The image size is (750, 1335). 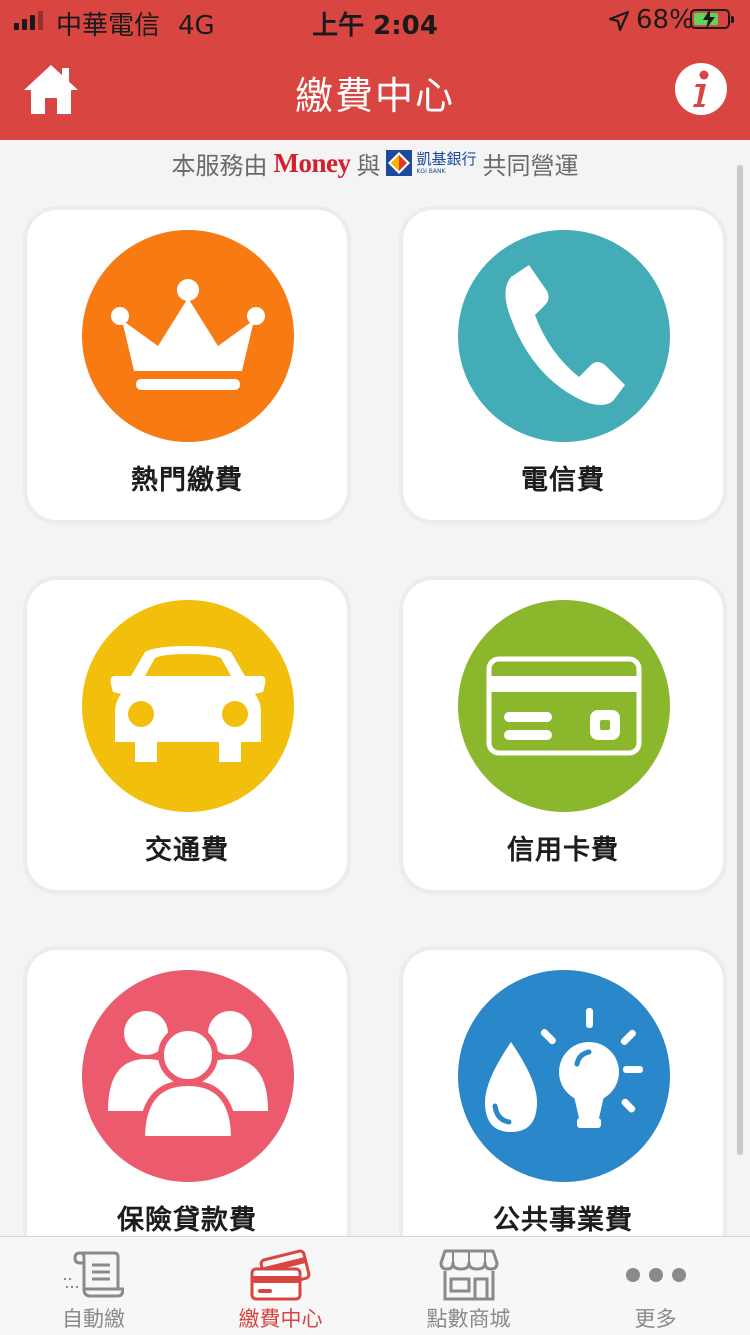 I want to click on tab-more: 更多, so click(x=655, y=1286).